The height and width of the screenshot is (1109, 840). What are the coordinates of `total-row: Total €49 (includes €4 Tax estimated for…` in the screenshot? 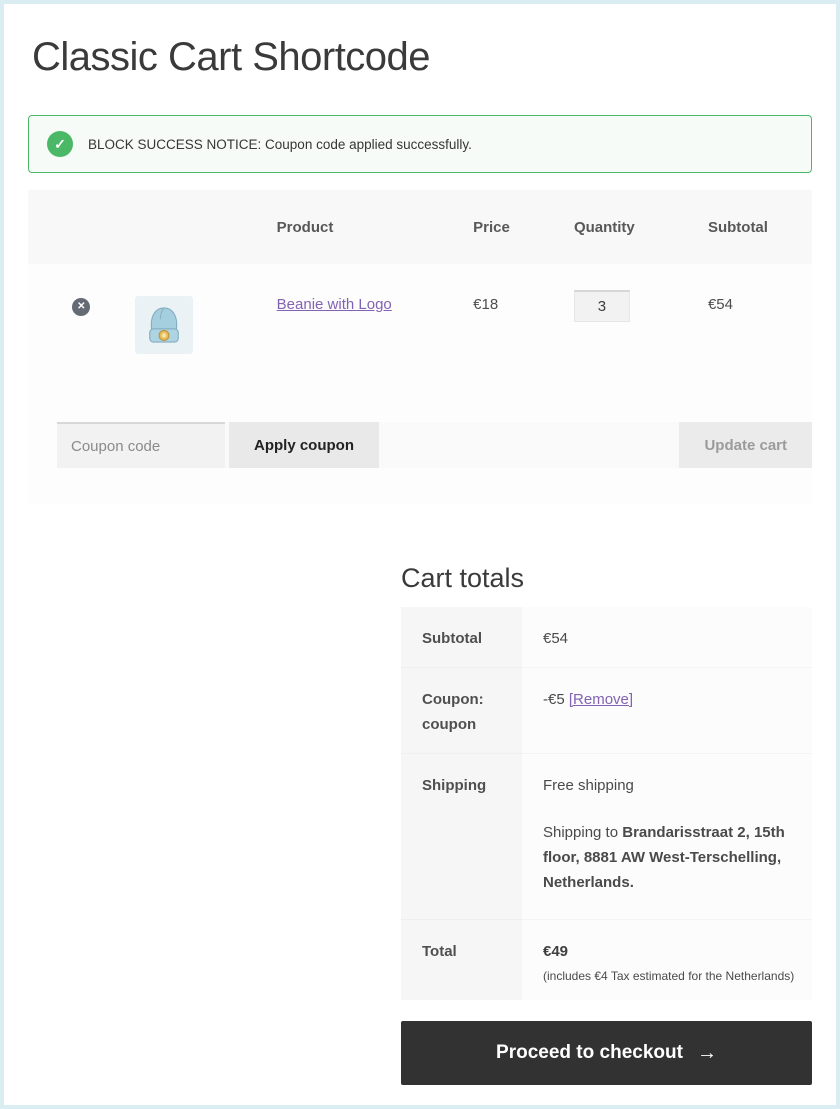 It's located at (606, 959).